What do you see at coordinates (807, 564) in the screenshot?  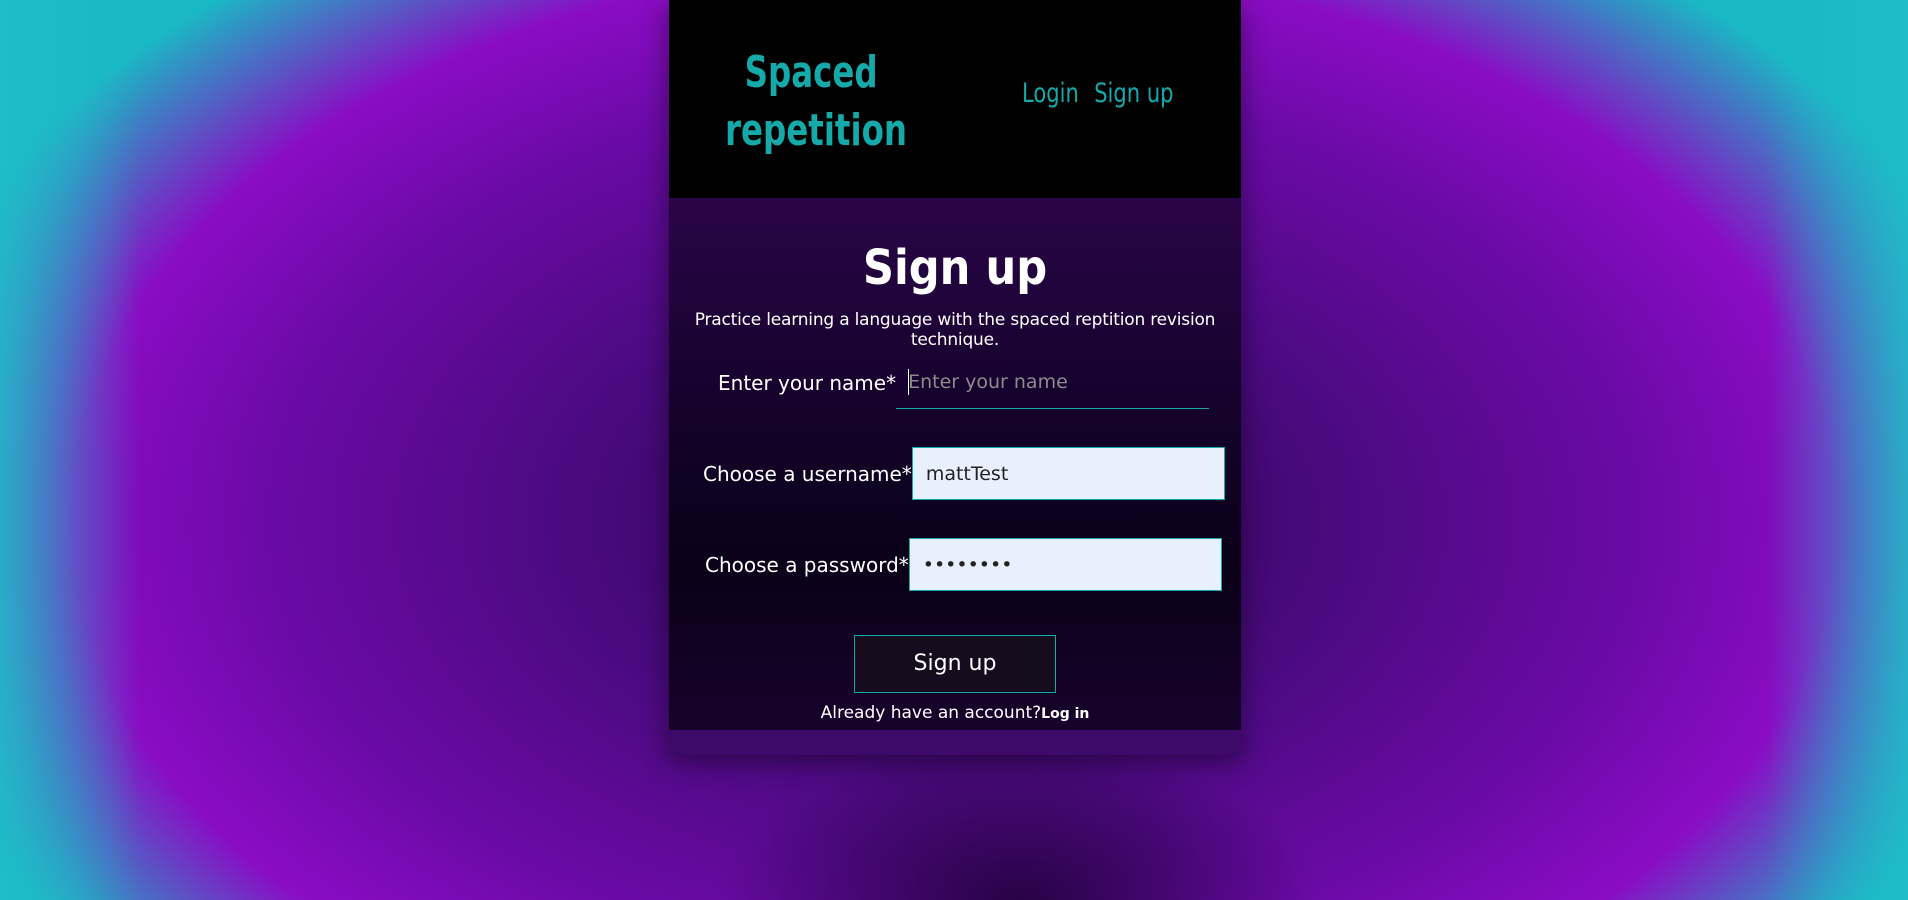 I see `password-label: Choose a password*` at bounding box center [807, 564].